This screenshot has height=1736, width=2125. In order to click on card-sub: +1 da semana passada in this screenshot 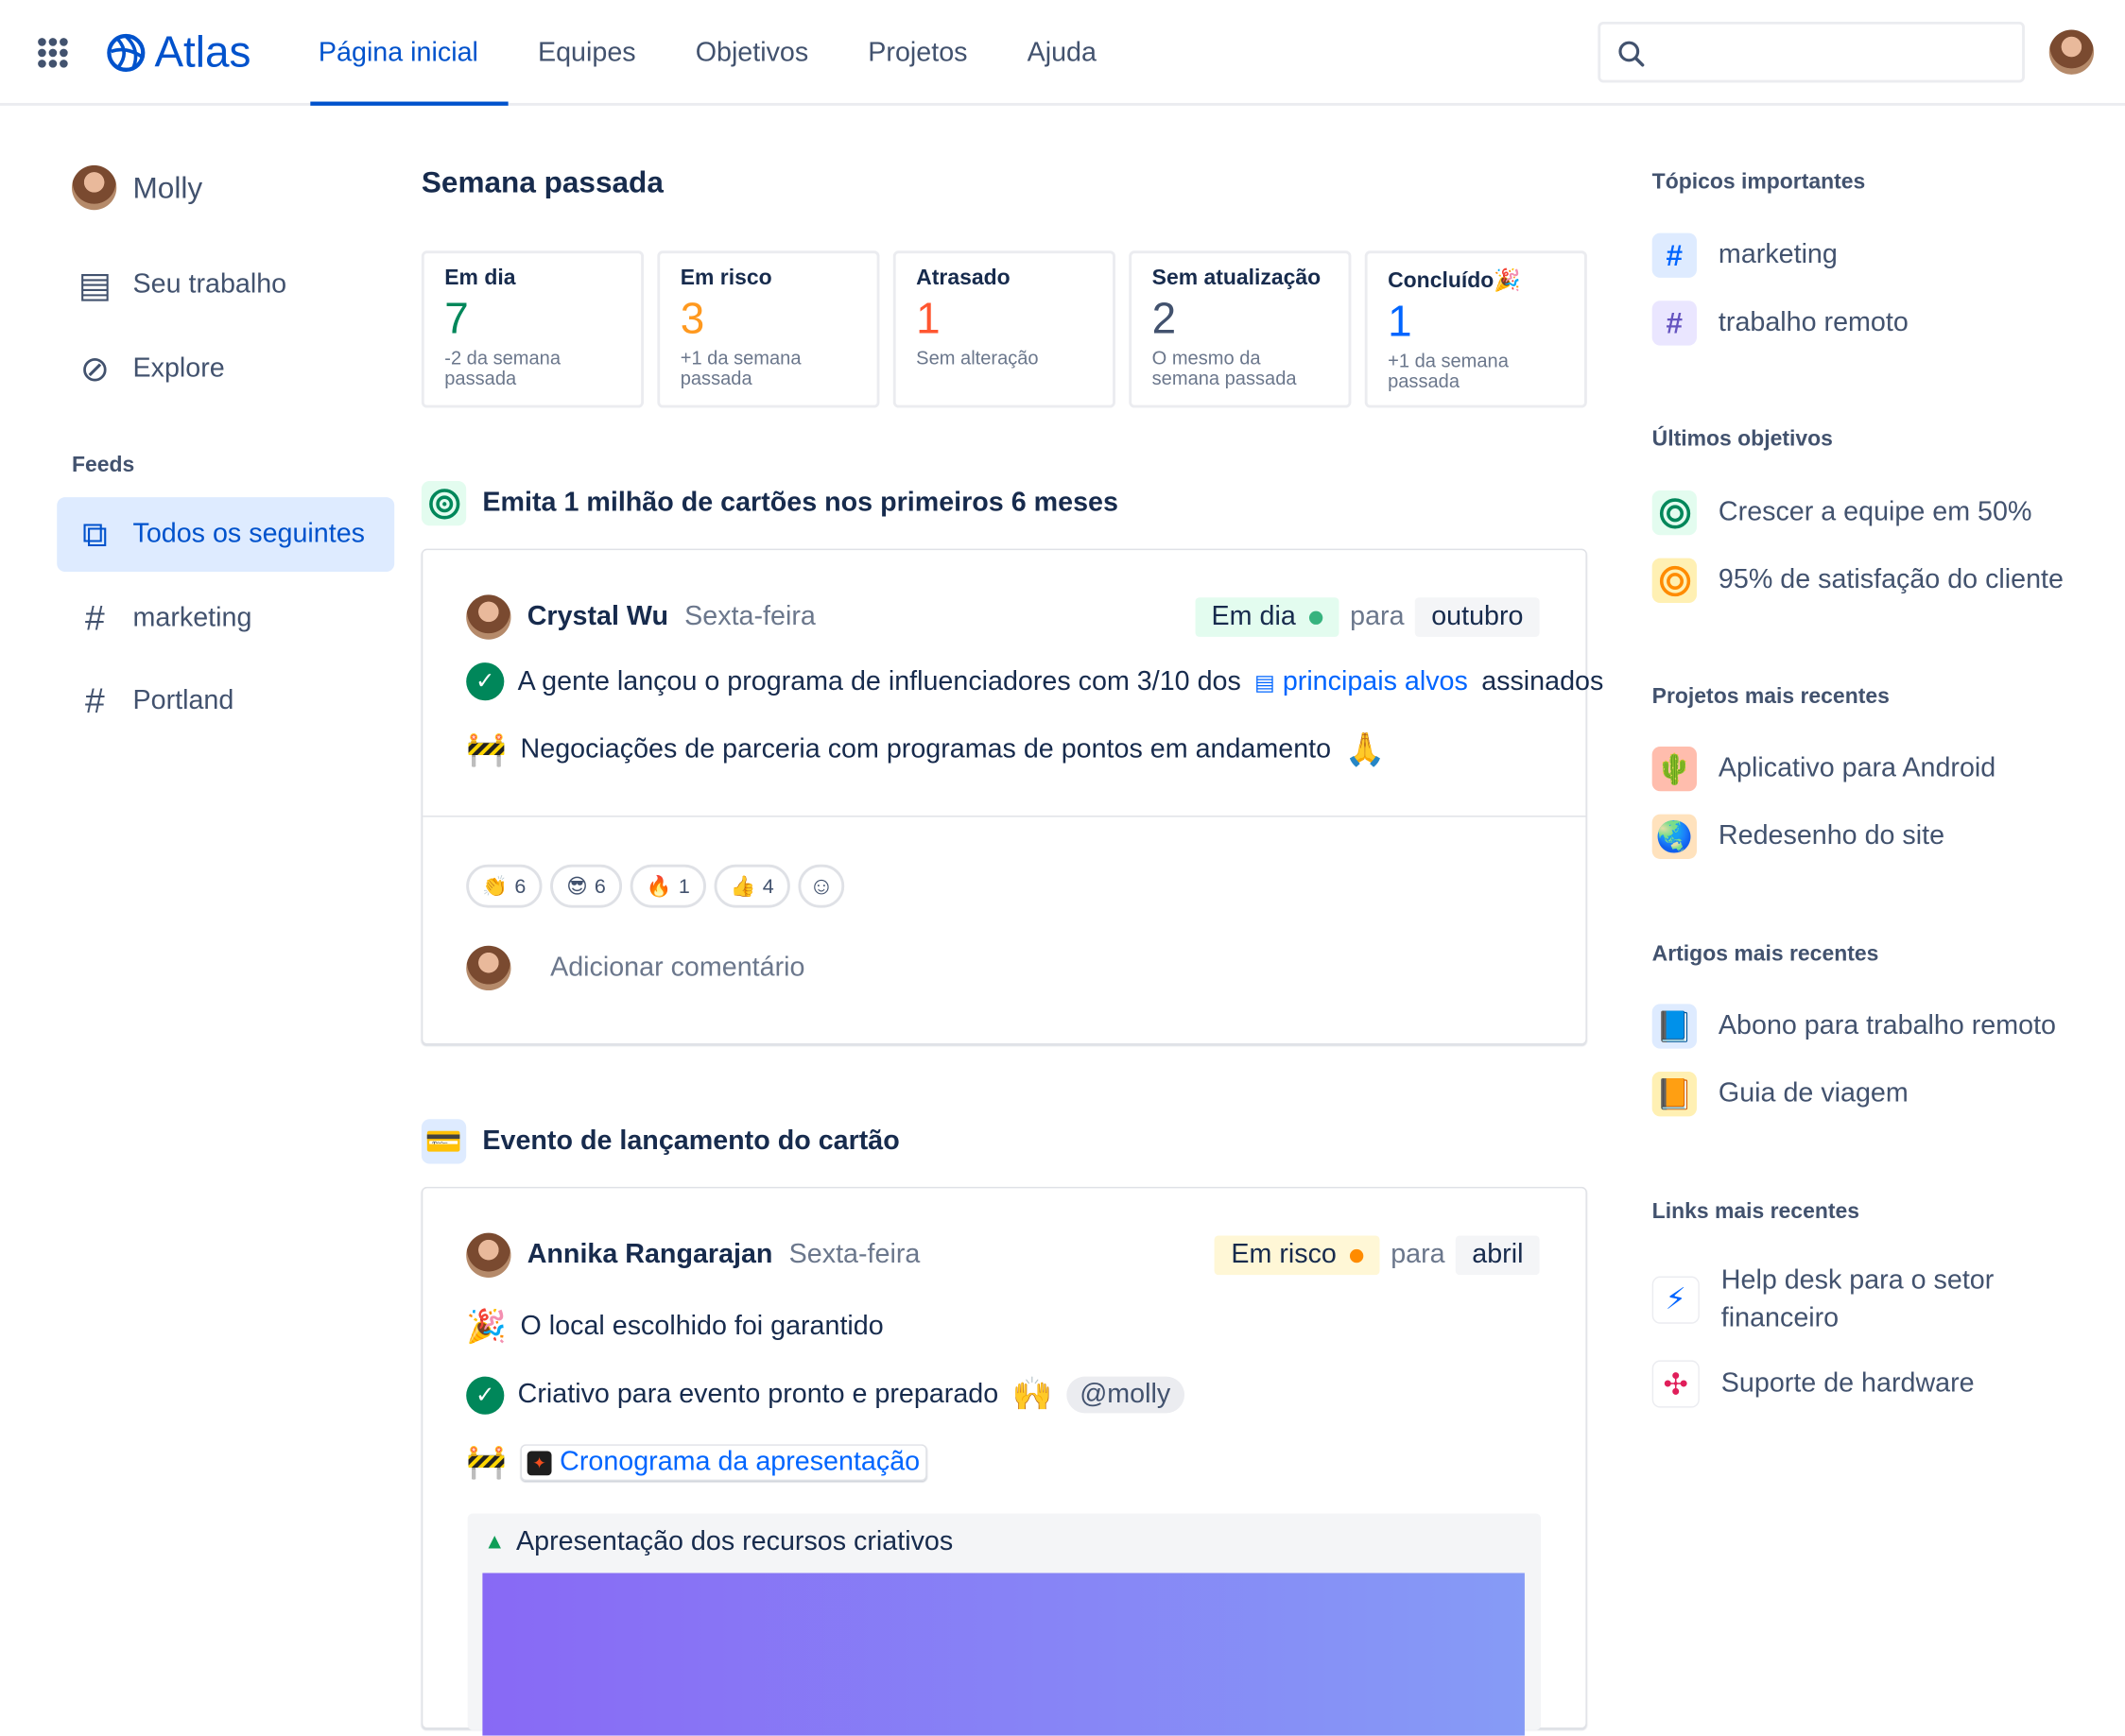, I will do `click(1448, 370)`.